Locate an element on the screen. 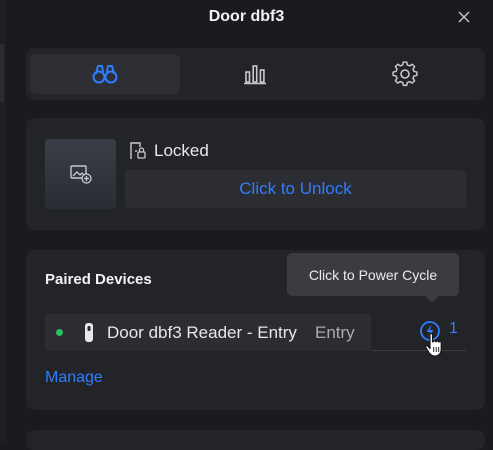 This screenshot has height=450, width=493. panel-title: Door dbf3 is located at coordinates (246, 16).